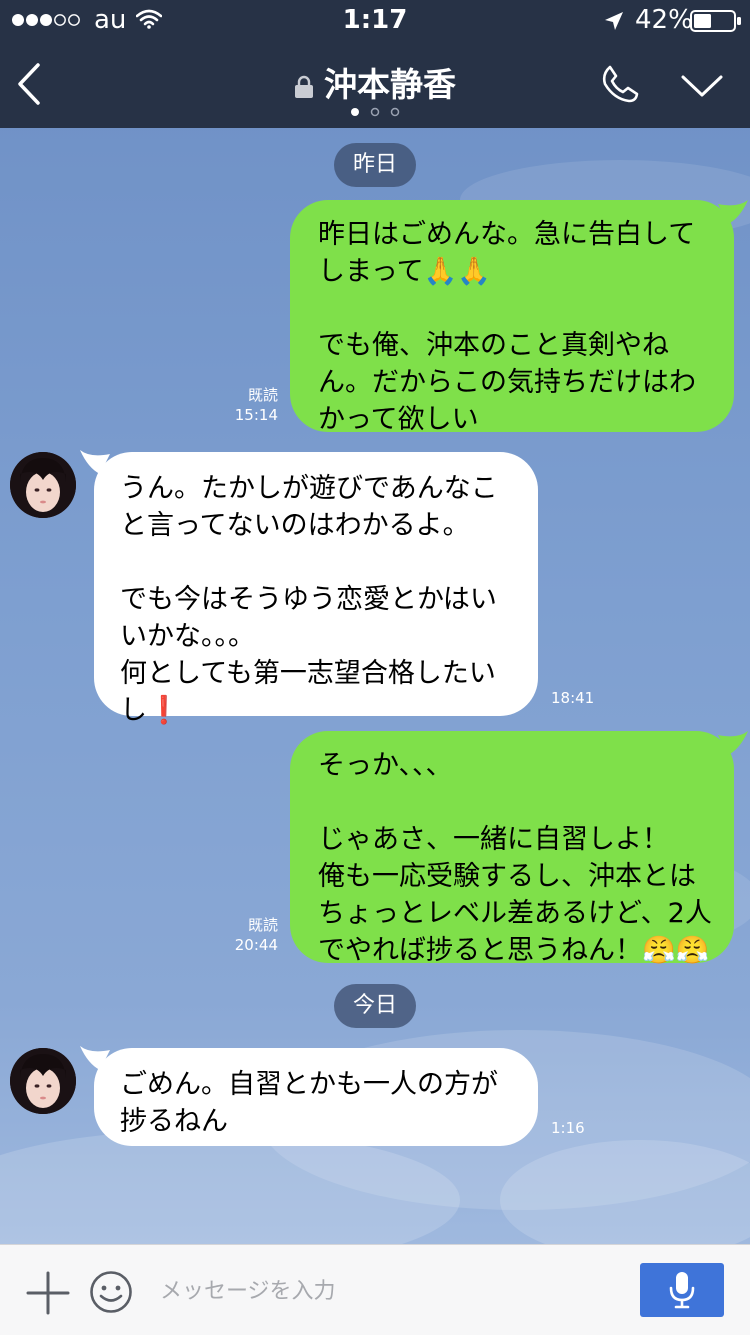  Describe the element at coordinates (304, 86) in the screenshot. I see `lock-icon` at that location.